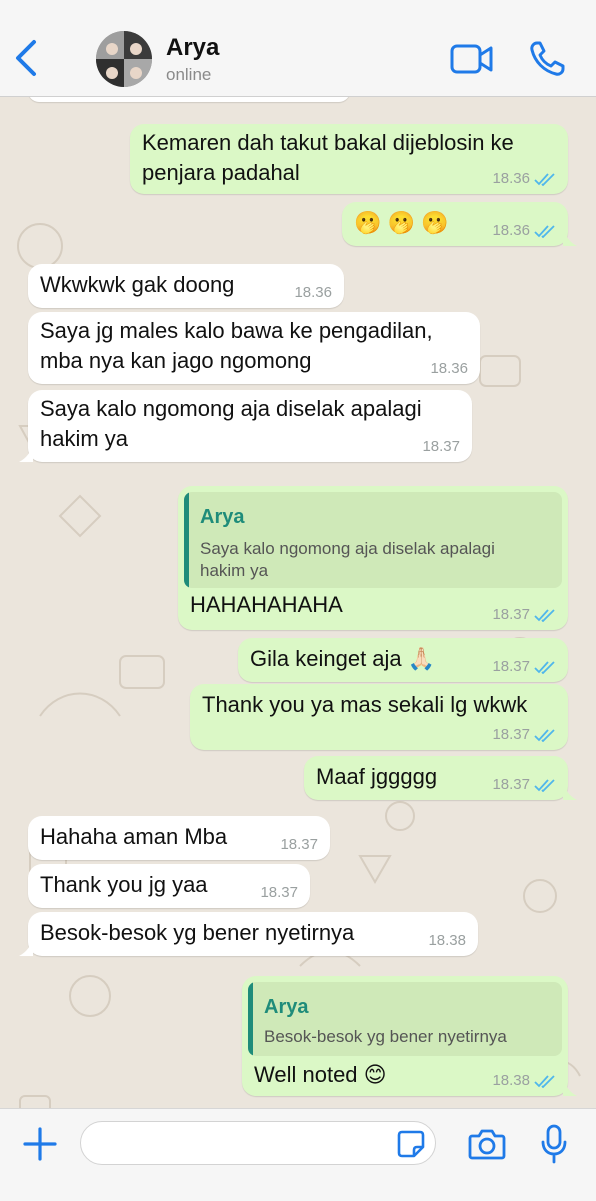 The height and width of the screenshot is (1201, 596). Describe the element at coordinates (26, 58) in the screenshot. I see `back-arrow-icon` at that location.